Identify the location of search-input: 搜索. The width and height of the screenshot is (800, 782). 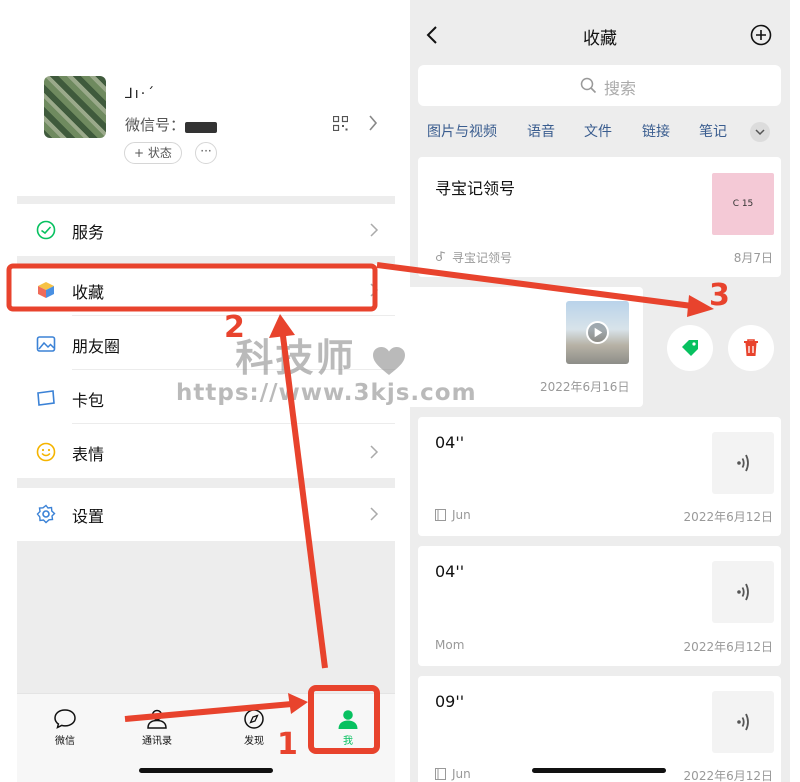
(599, 85).